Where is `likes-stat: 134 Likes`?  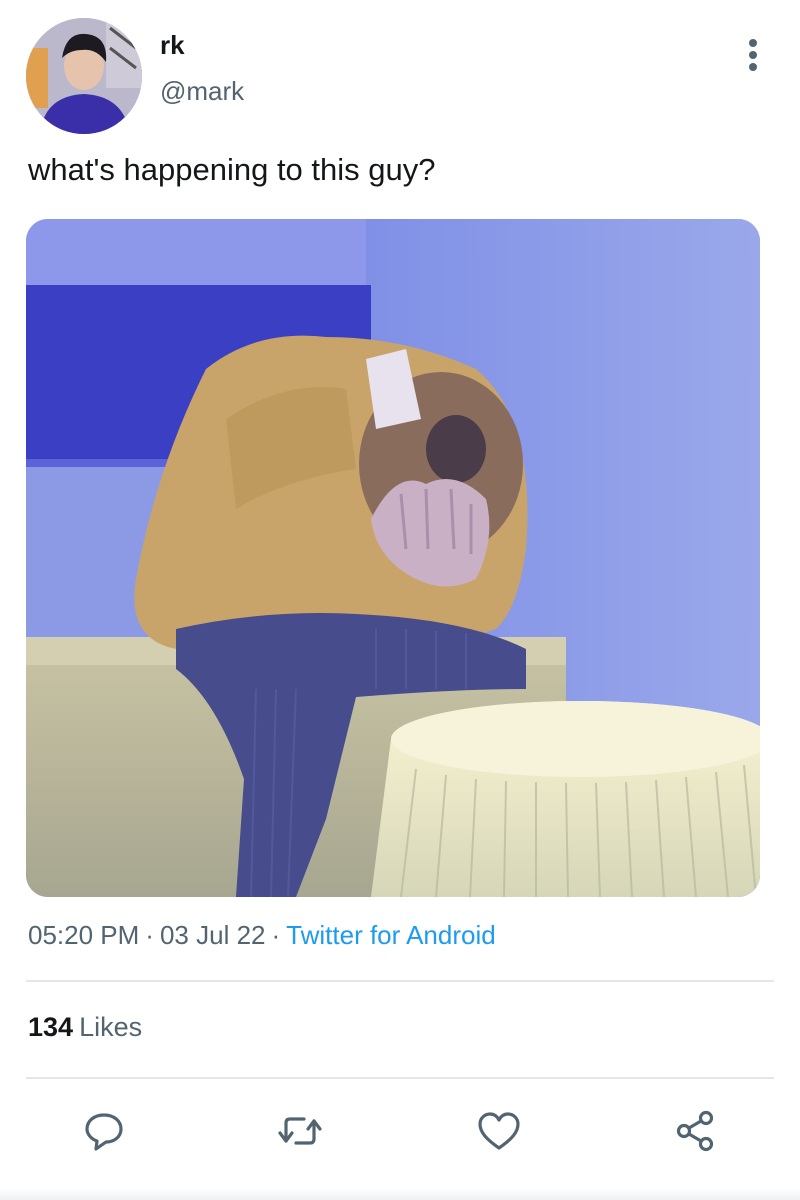 likes-stat: 134 Likes is located at coordinates (85, 1027).